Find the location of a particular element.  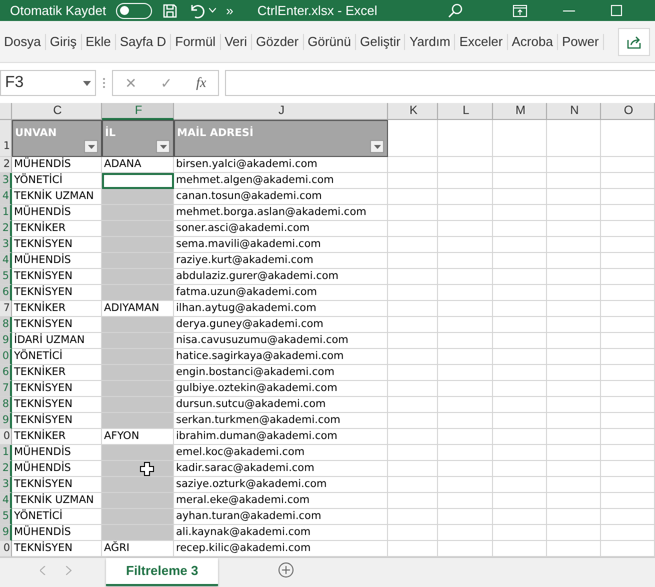

autosave-toggle is located at coordinates (134, 10).